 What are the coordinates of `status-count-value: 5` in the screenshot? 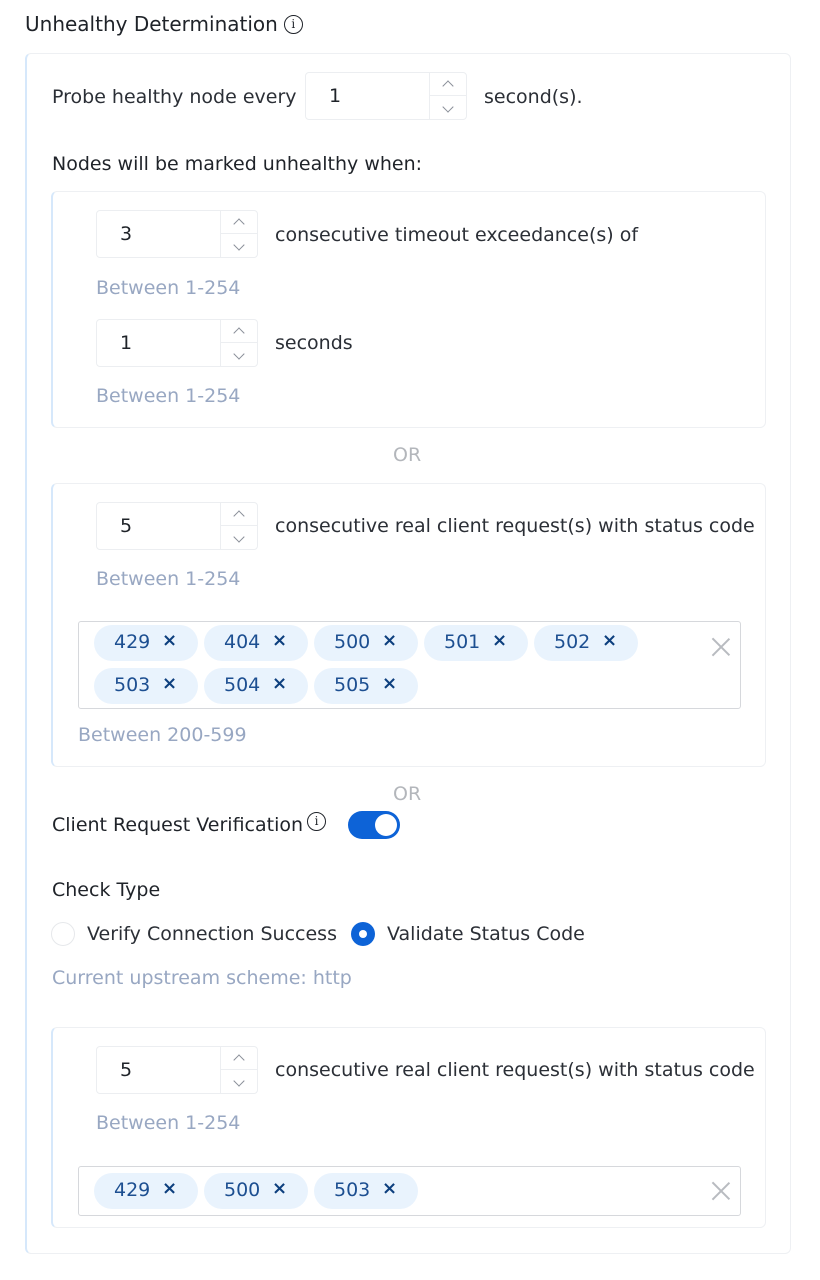 It's located at (126, 526).